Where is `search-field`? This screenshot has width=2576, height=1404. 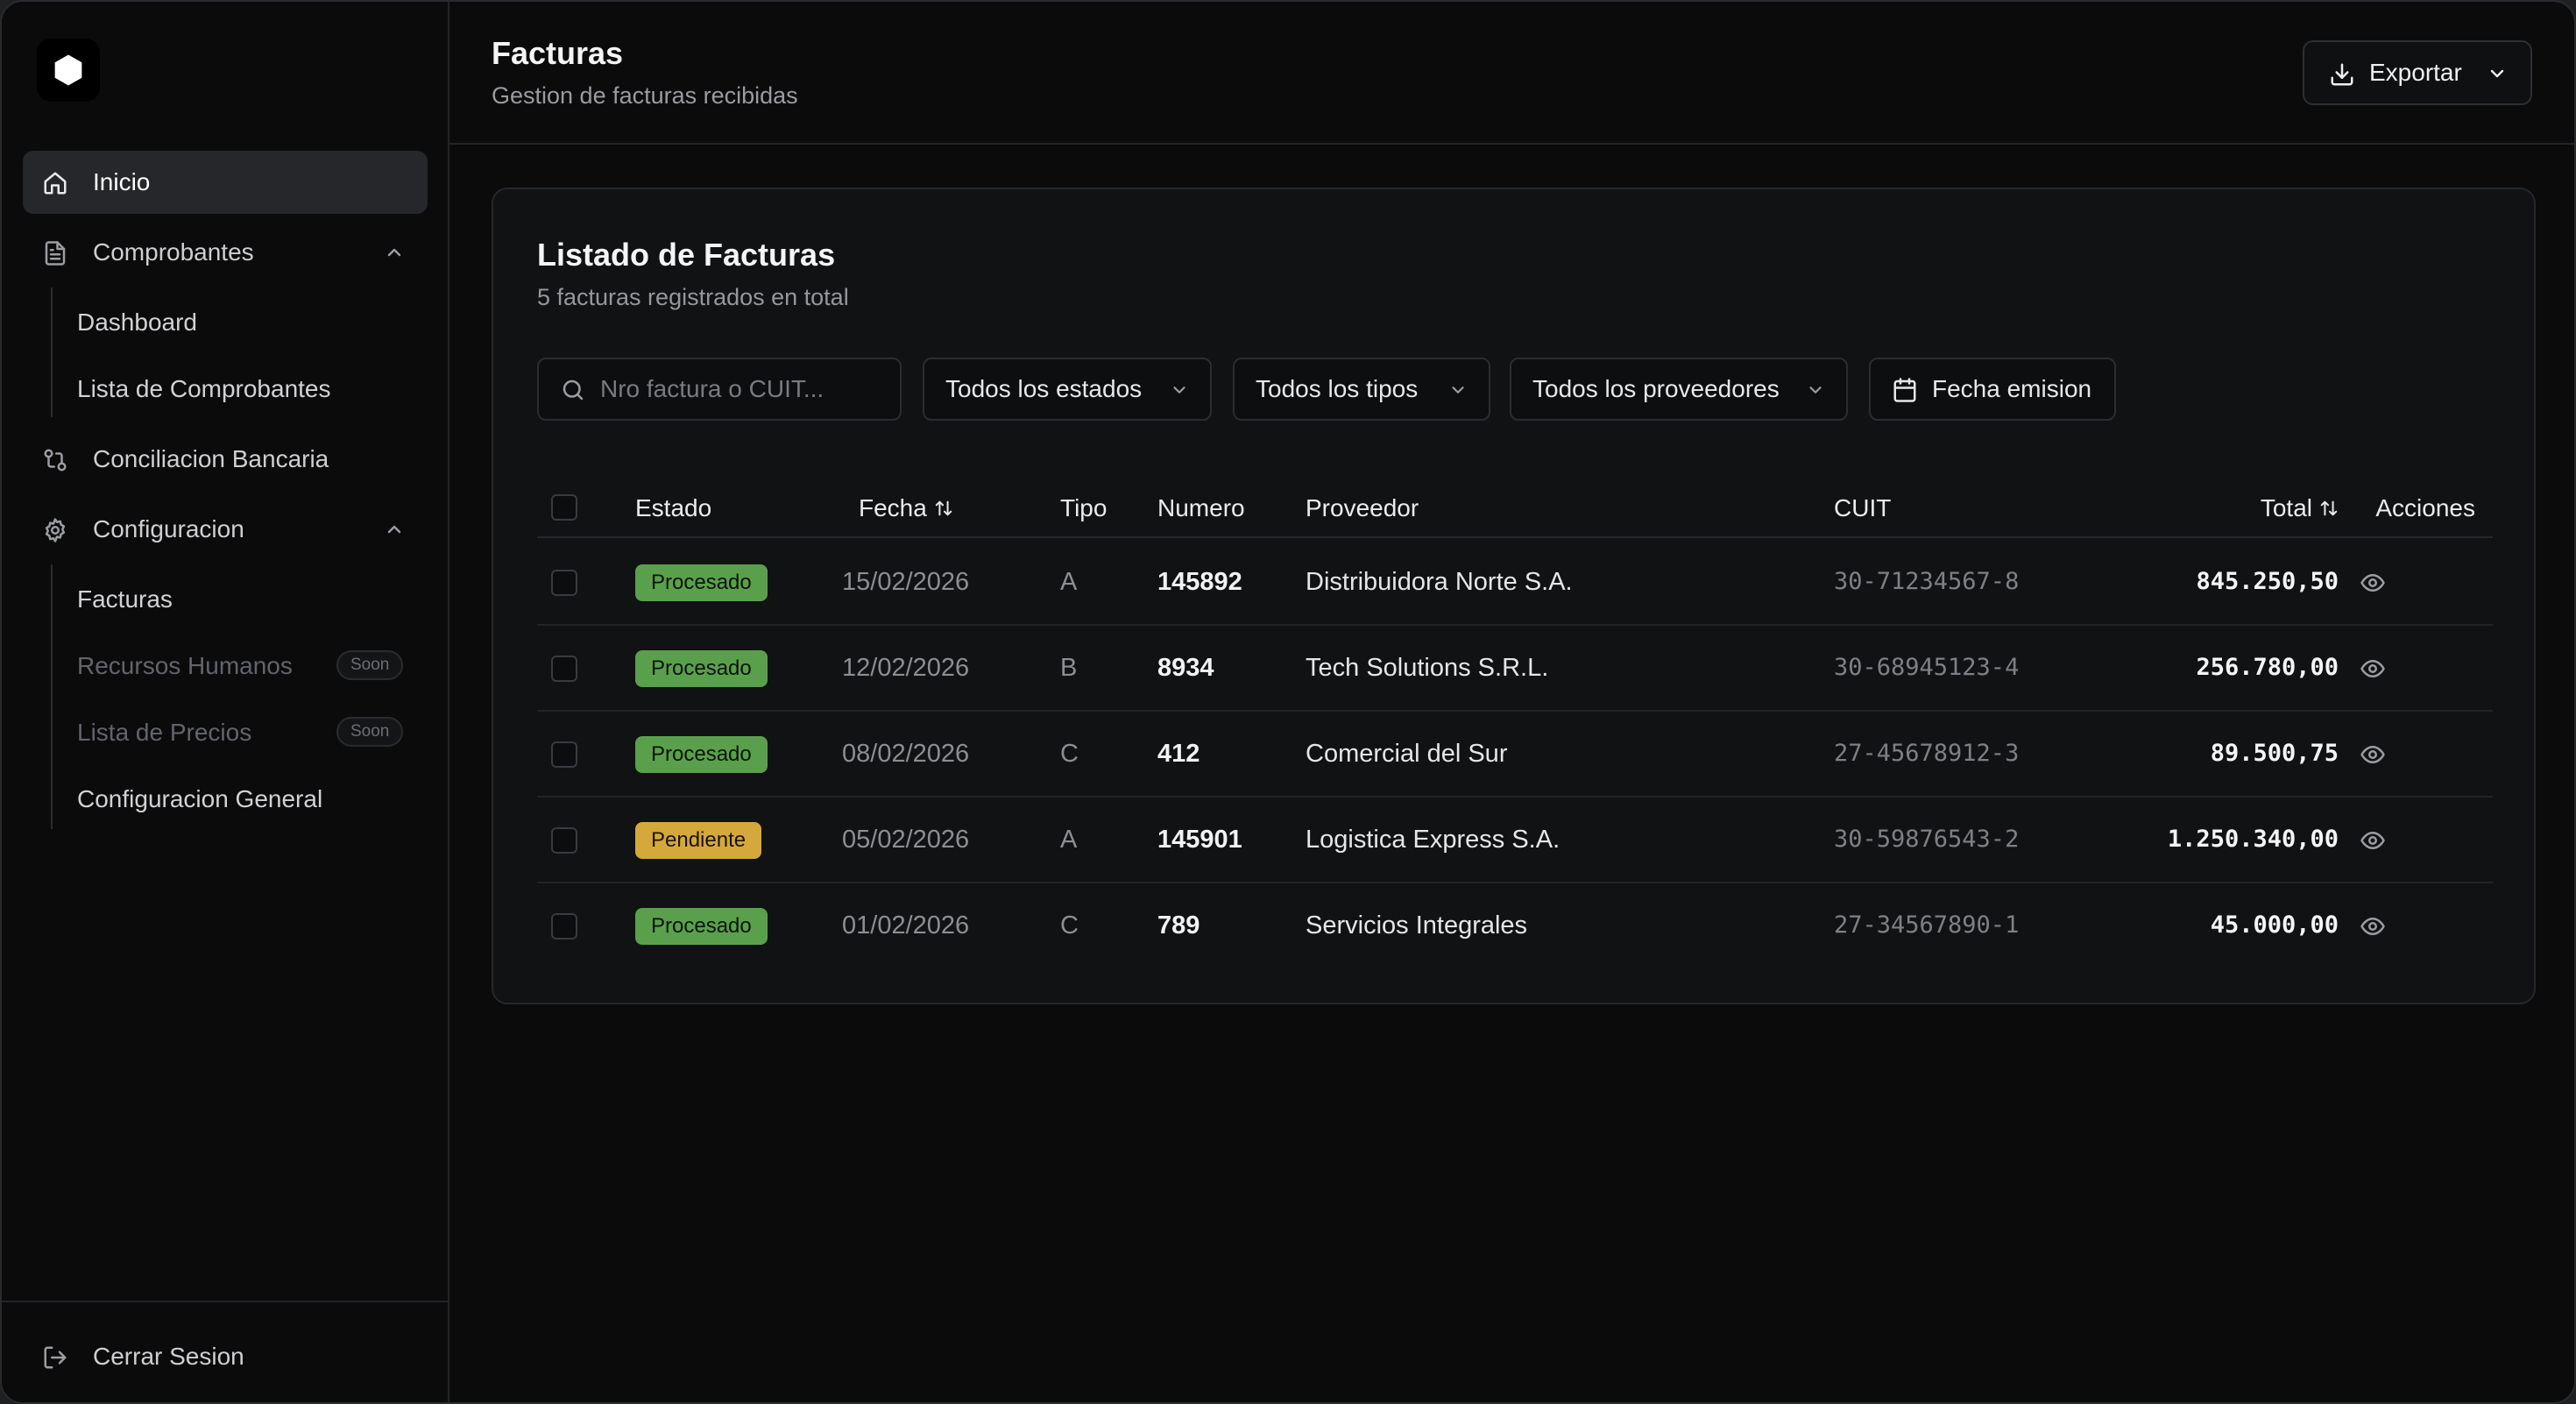 search-field is located at coordinates (719, 389).